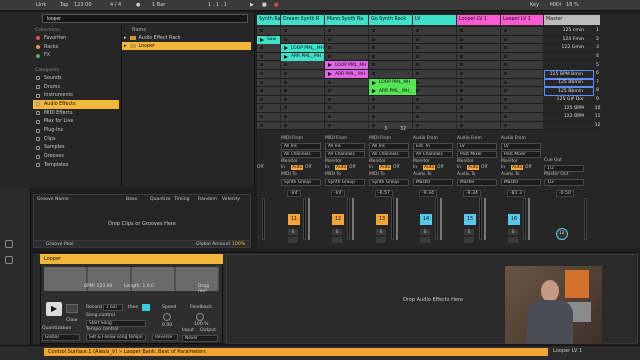  I want to click on groove-drop-zone: Drop Clips or Grooves Here, so click(142, 224).